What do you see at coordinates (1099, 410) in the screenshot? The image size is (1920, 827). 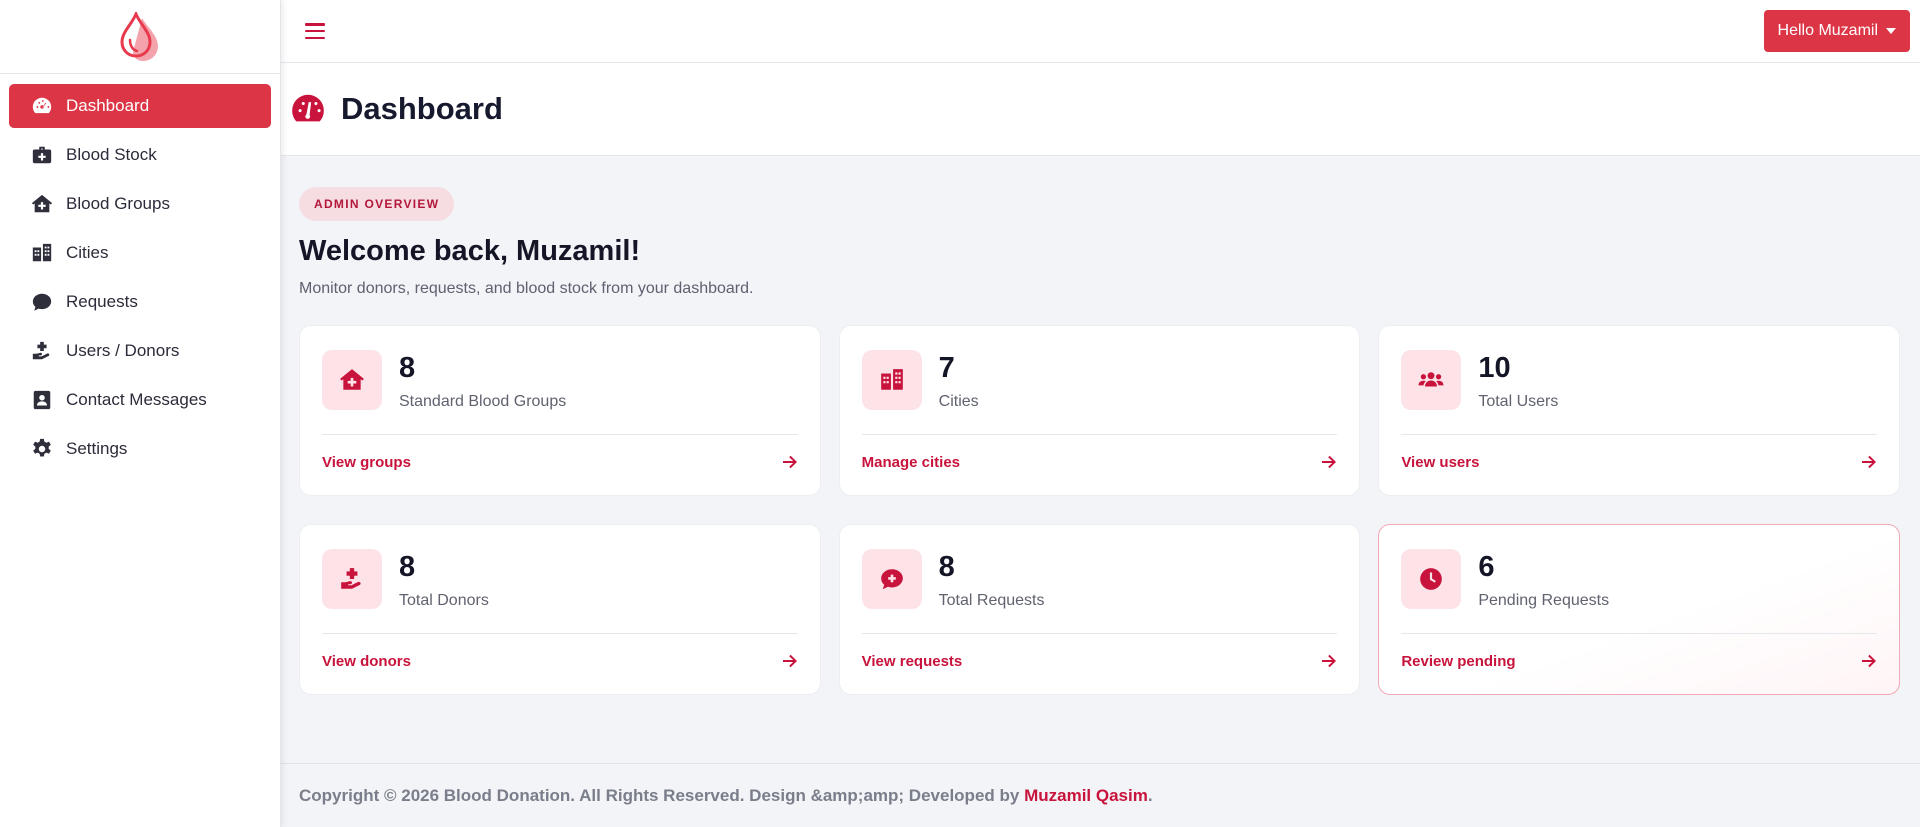 I see `stat-card-cities: 7 Cities Manage cities` at bounding box center [1099, 410].